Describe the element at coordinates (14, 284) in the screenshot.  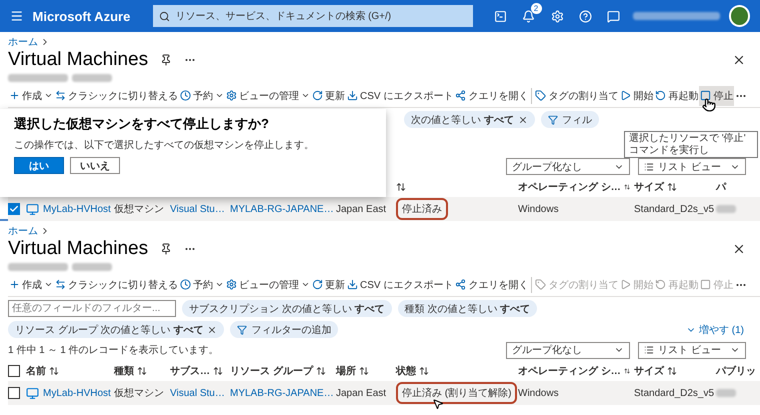
I see `plus-icon` at that location.